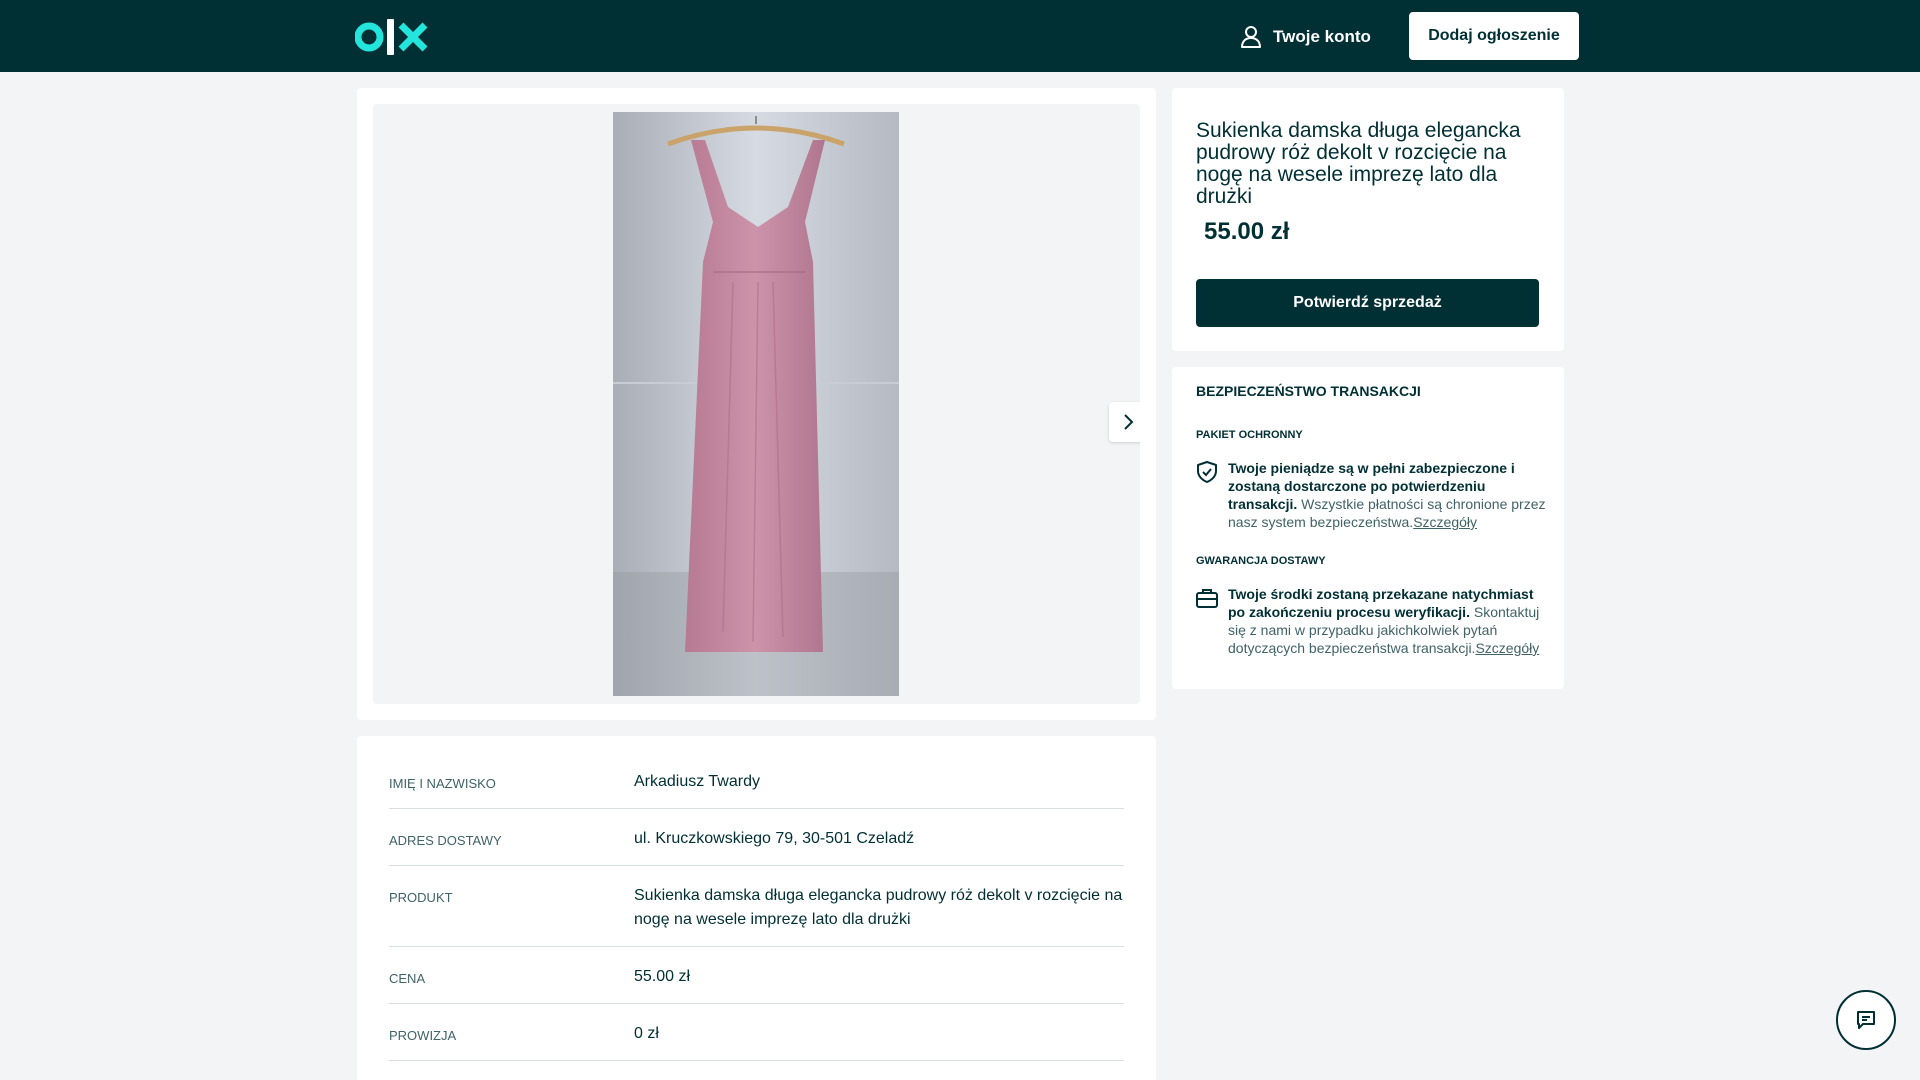 This screenshot has height=1080, width=1920. Describe the element at coordinates (756, 975) in the screenshot. I see `details-row-price: CENA 55.00 zł` at that location.